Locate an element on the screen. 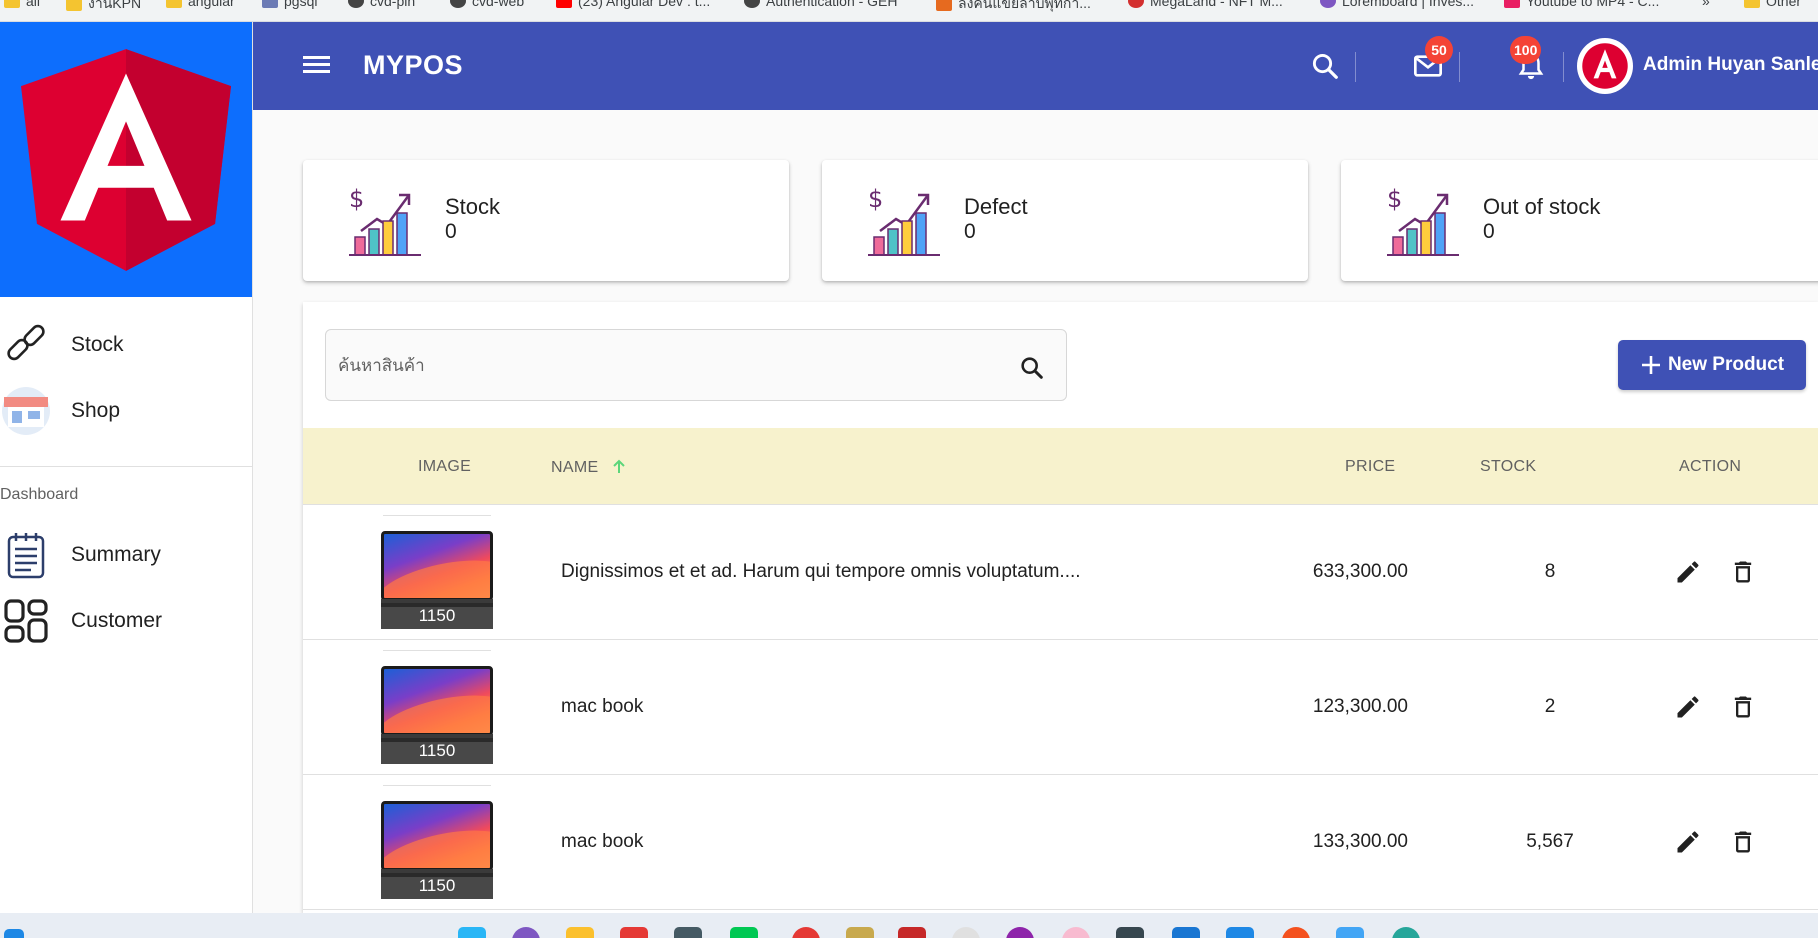 The width and height of the screenshot is (1818, 938). sidebar-item-label: Stock is located at coordinates (97, 344).